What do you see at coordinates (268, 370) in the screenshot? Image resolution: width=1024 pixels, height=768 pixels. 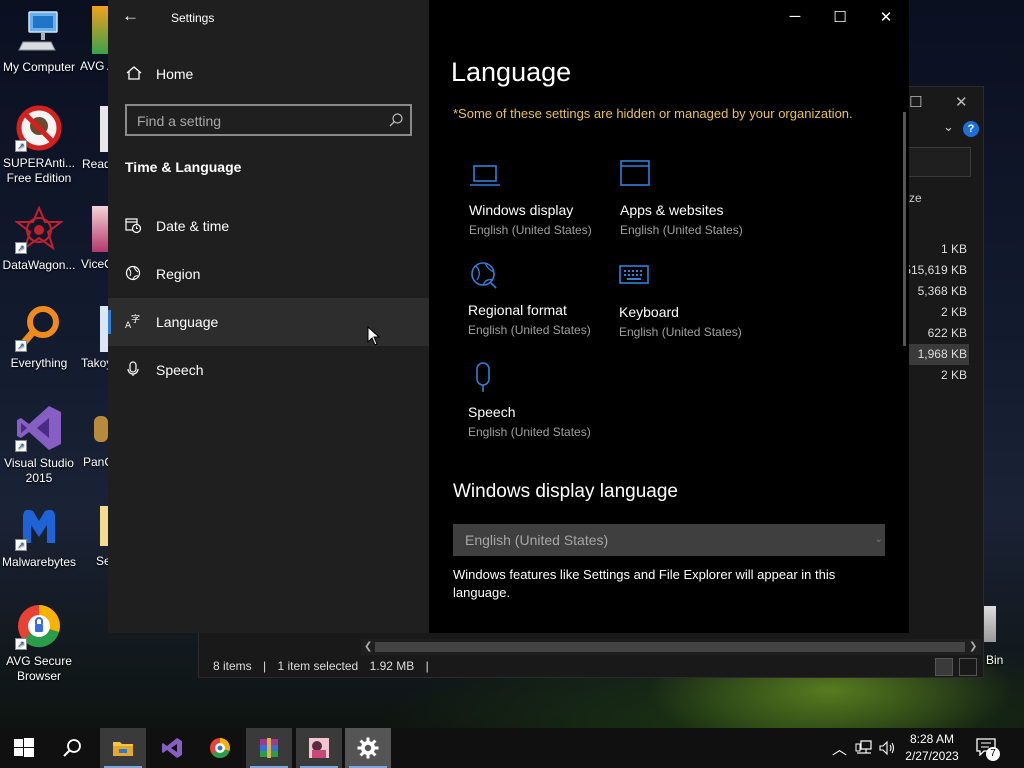 I see `nav-item-speech: Speech` at bounding box center [268, 370].